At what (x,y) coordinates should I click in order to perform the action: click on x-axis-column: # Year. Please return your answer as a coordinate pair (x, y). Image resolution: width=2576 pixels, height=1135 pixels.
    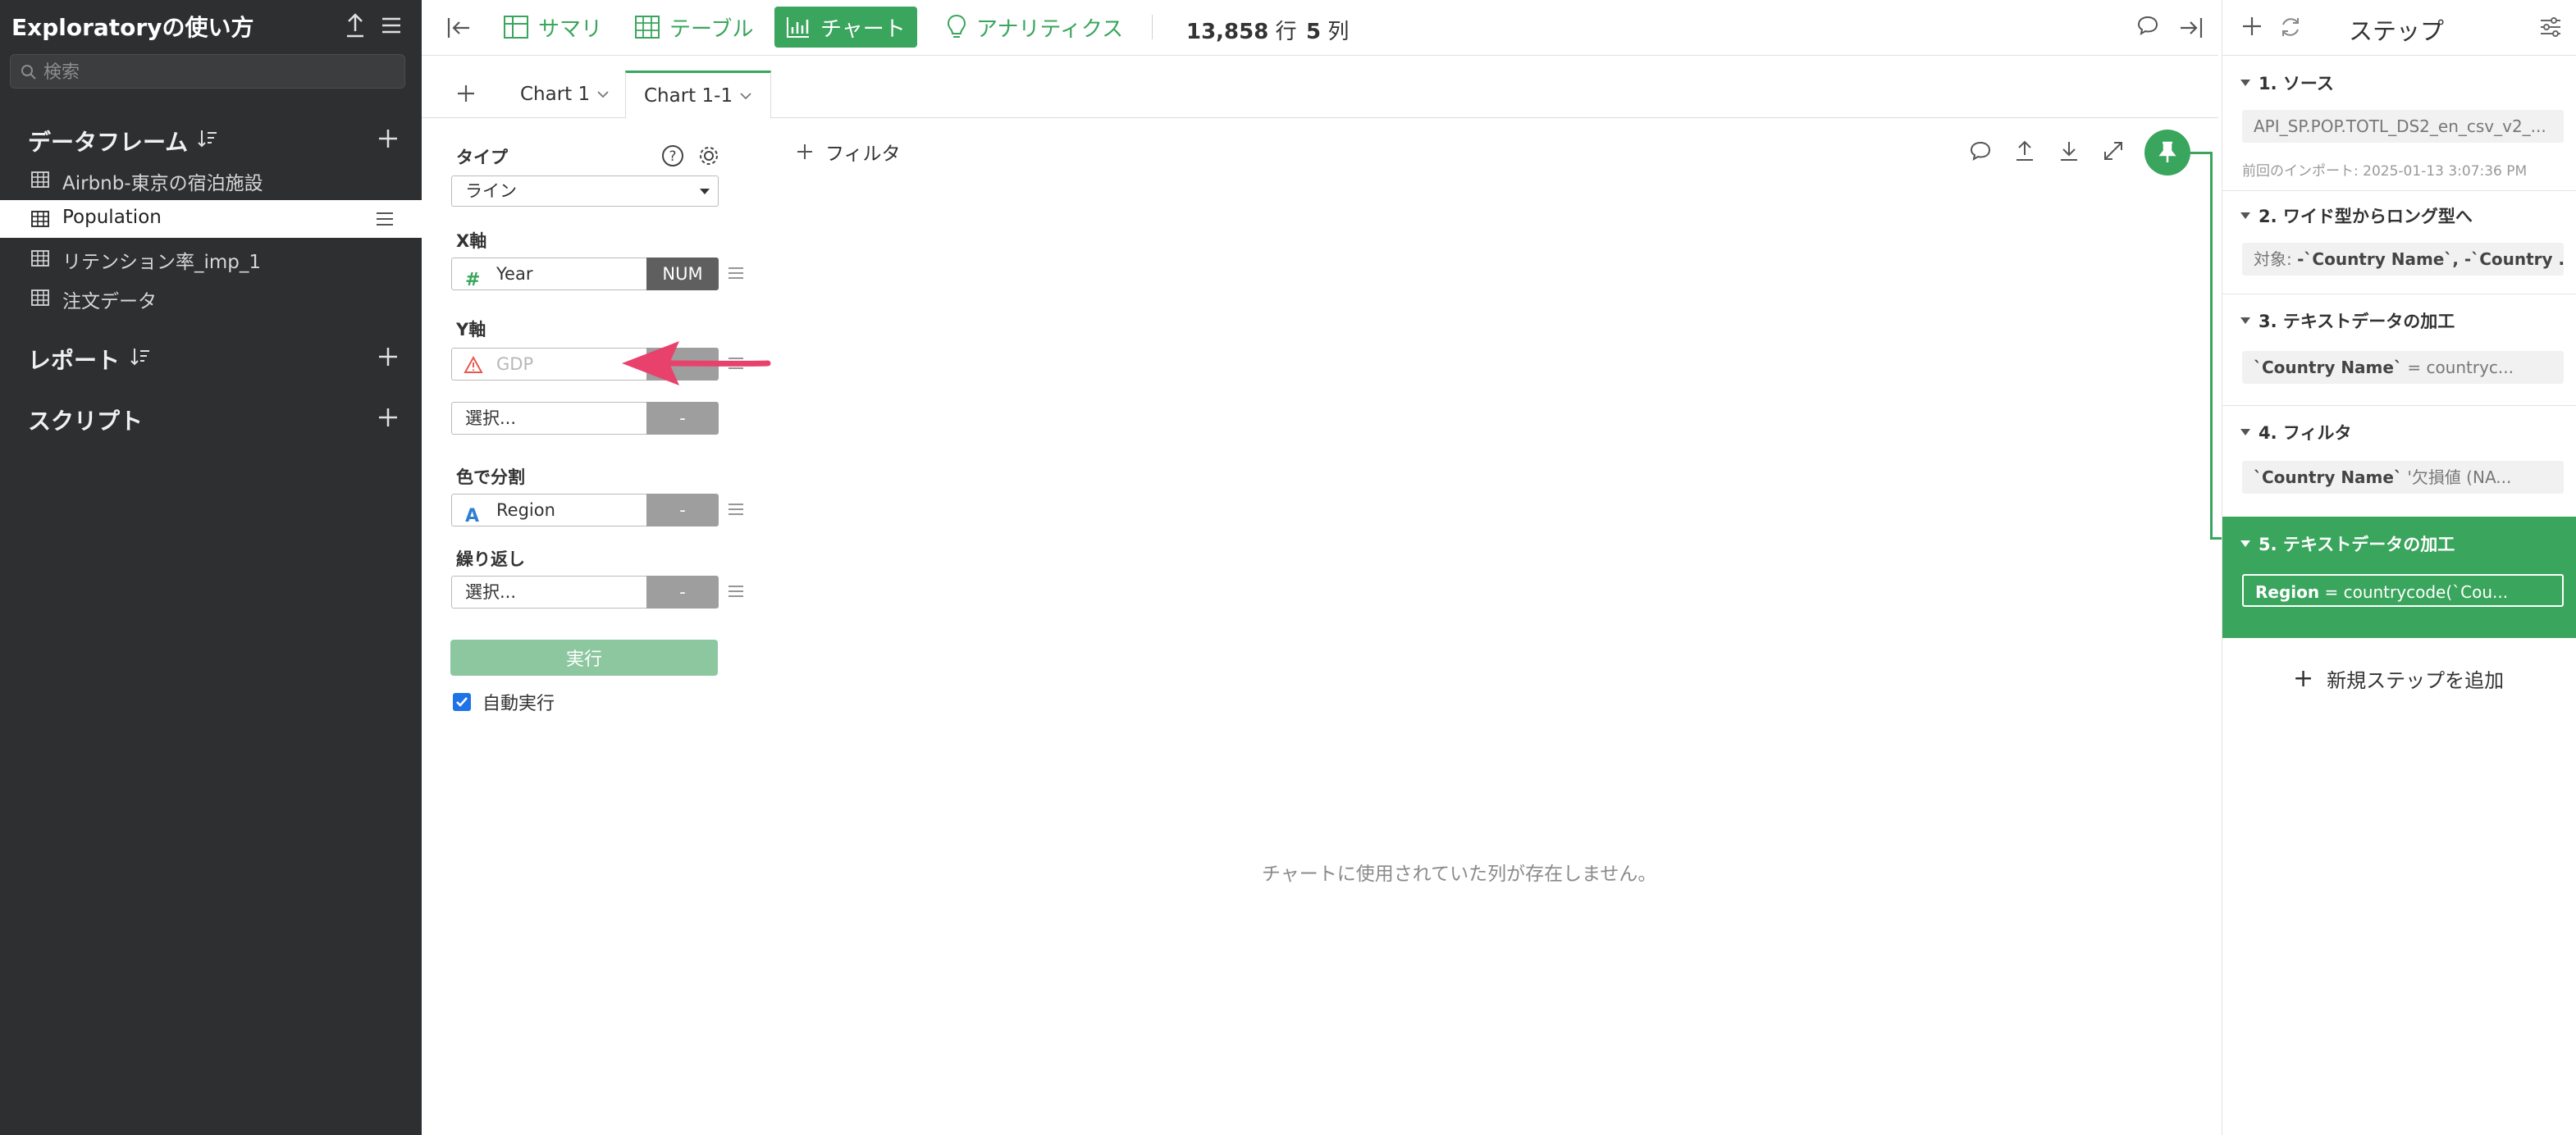
    Looking at the image, I should click on (548, 274).